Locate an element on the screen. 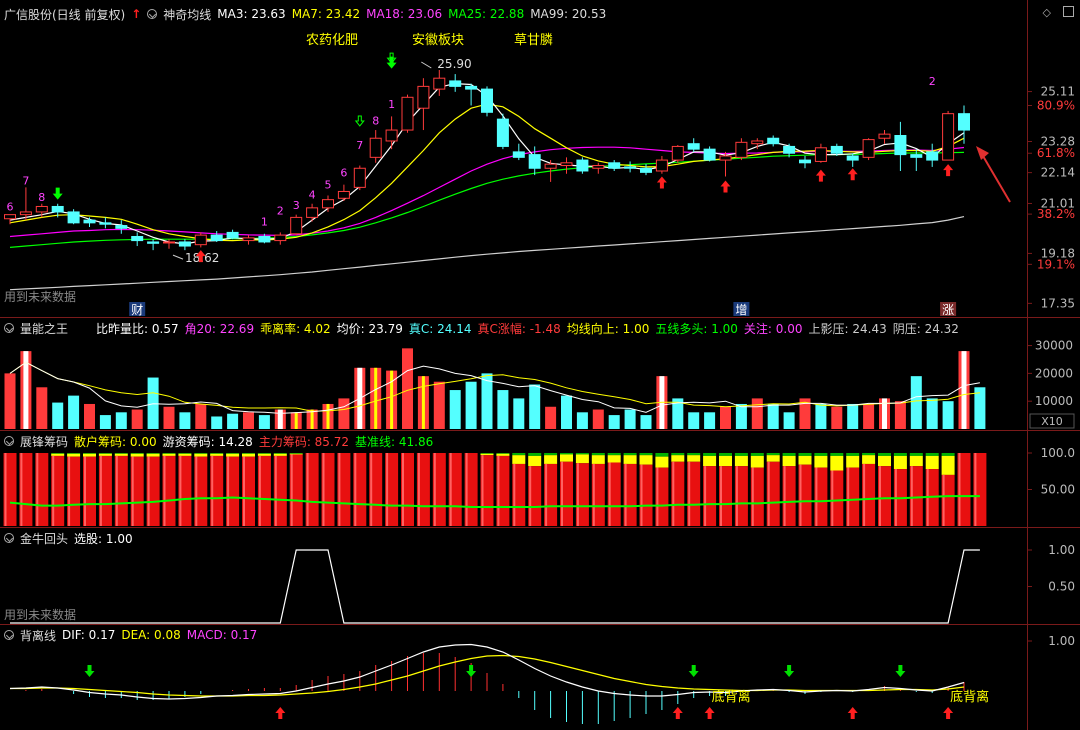  future-data-watermark: 用到未来数据 is located at coordinates (40, 297).